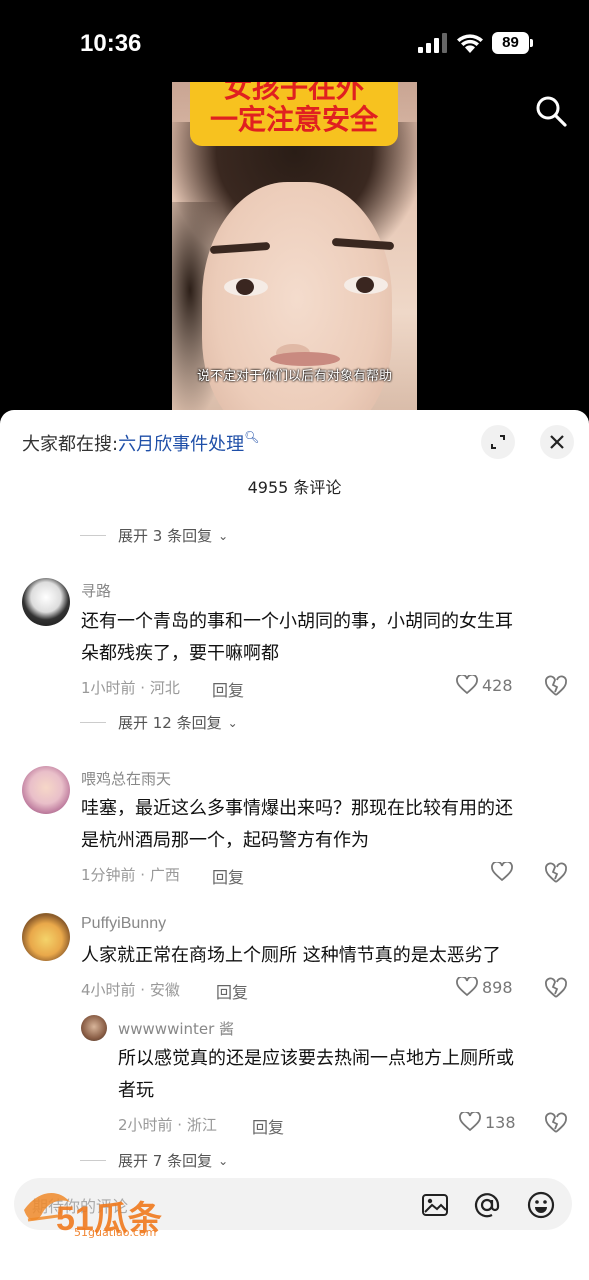 The image size is (589, 1280). I want to click on search-icon, so click(551, 111).